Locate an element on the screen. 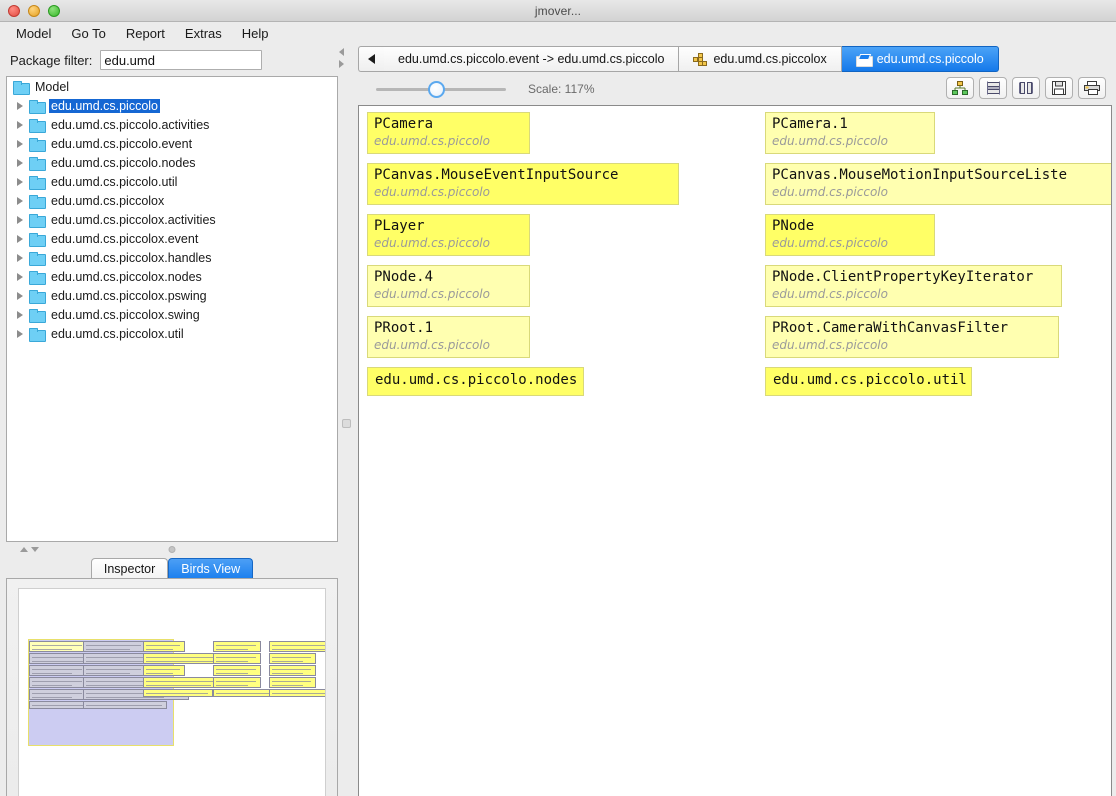 The image size is (1116, 796). slider-thumb is located at coordinates (436, 89).